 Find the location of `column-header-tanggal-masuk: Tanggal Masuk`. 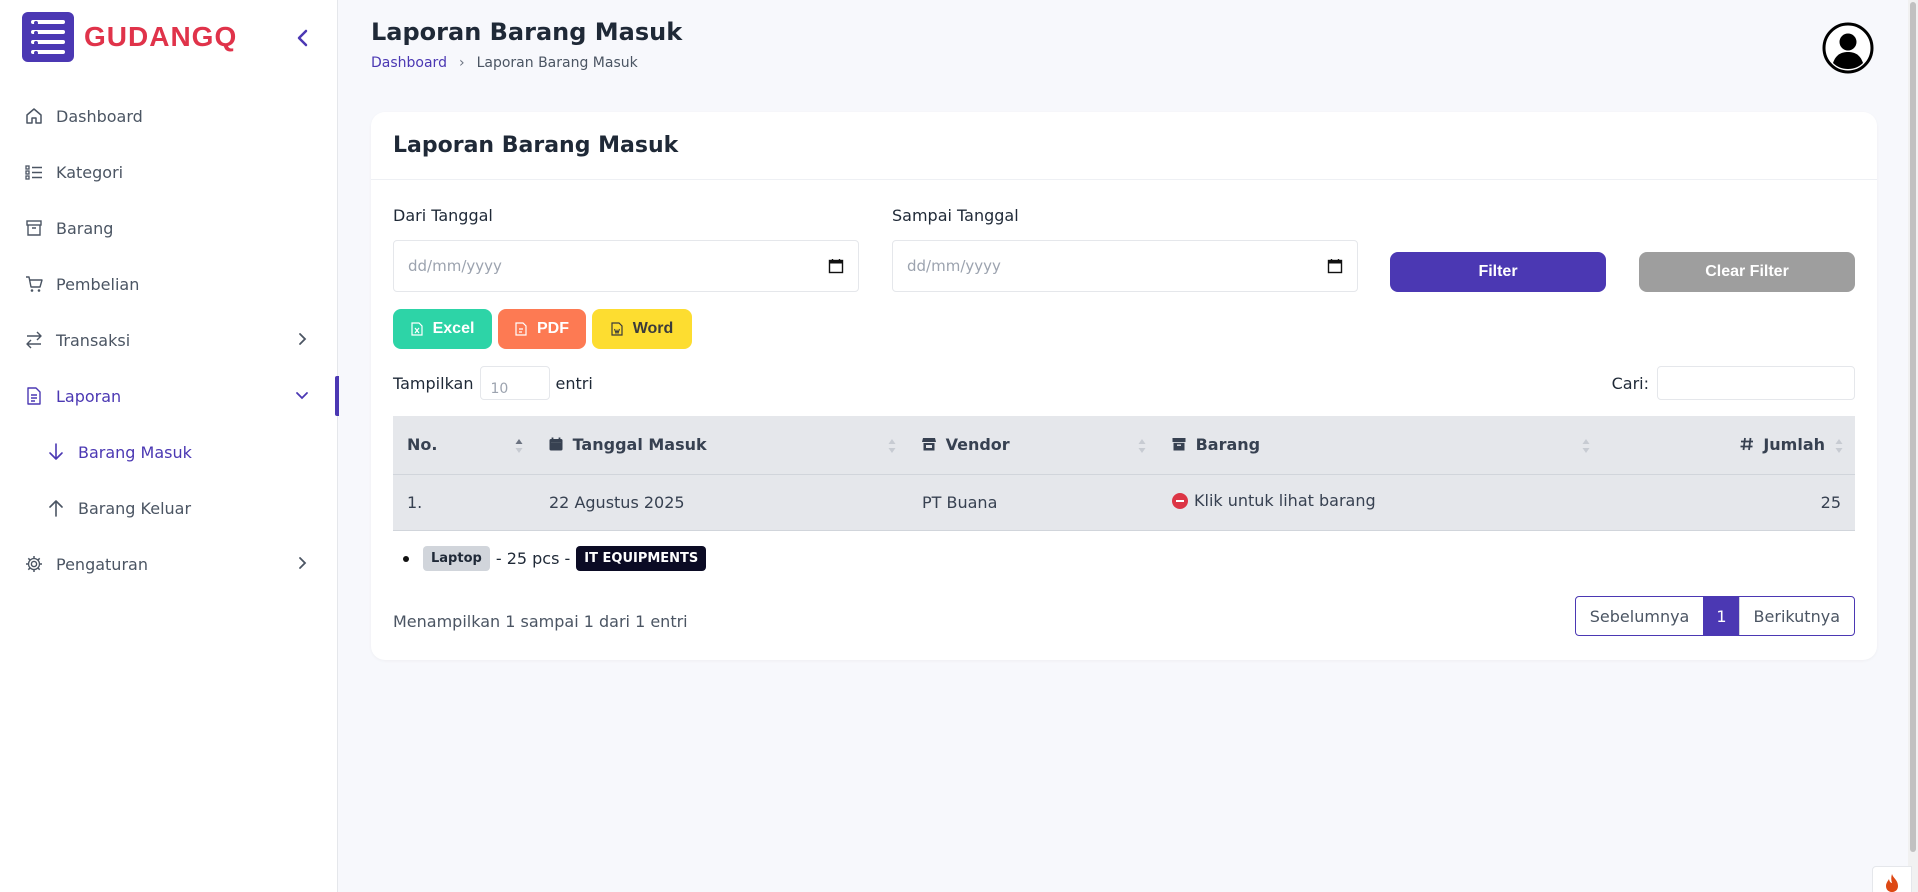

column-header-tanggal-masuk: Tanggal Masuk is located at coordinates (721, 445).